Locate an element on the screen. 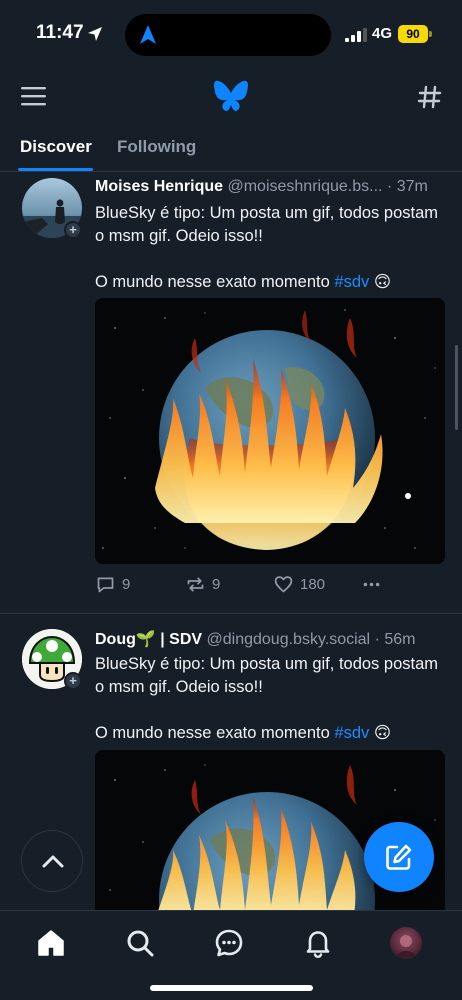  status-bar: 11:47 4G 90 is located at coordinates (231, 35).